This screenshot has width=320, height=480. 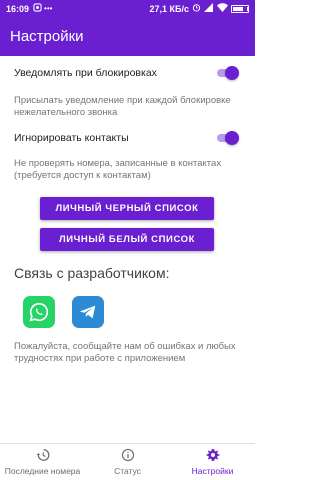 What do you see at coordinates (212, 471) in the screenshot?
I see `nav-settings-label: Настройки` at bounding box center [212, 471].